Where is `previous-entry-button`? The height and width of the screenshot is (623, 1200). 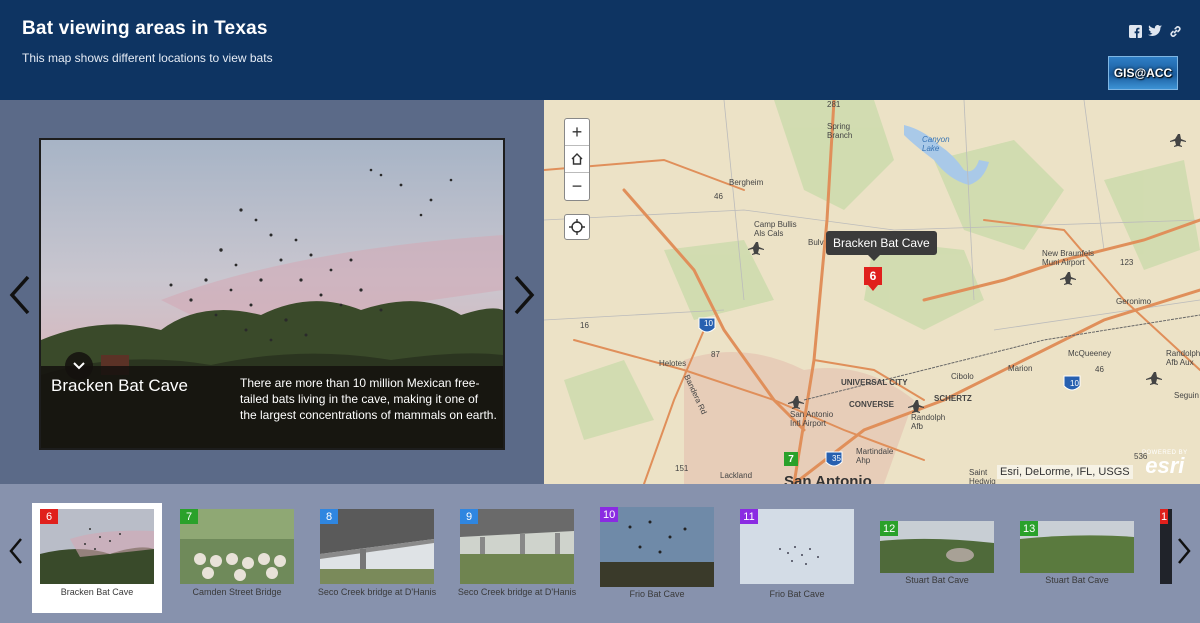 previous-entry-button is located at coordinates (20, 295).